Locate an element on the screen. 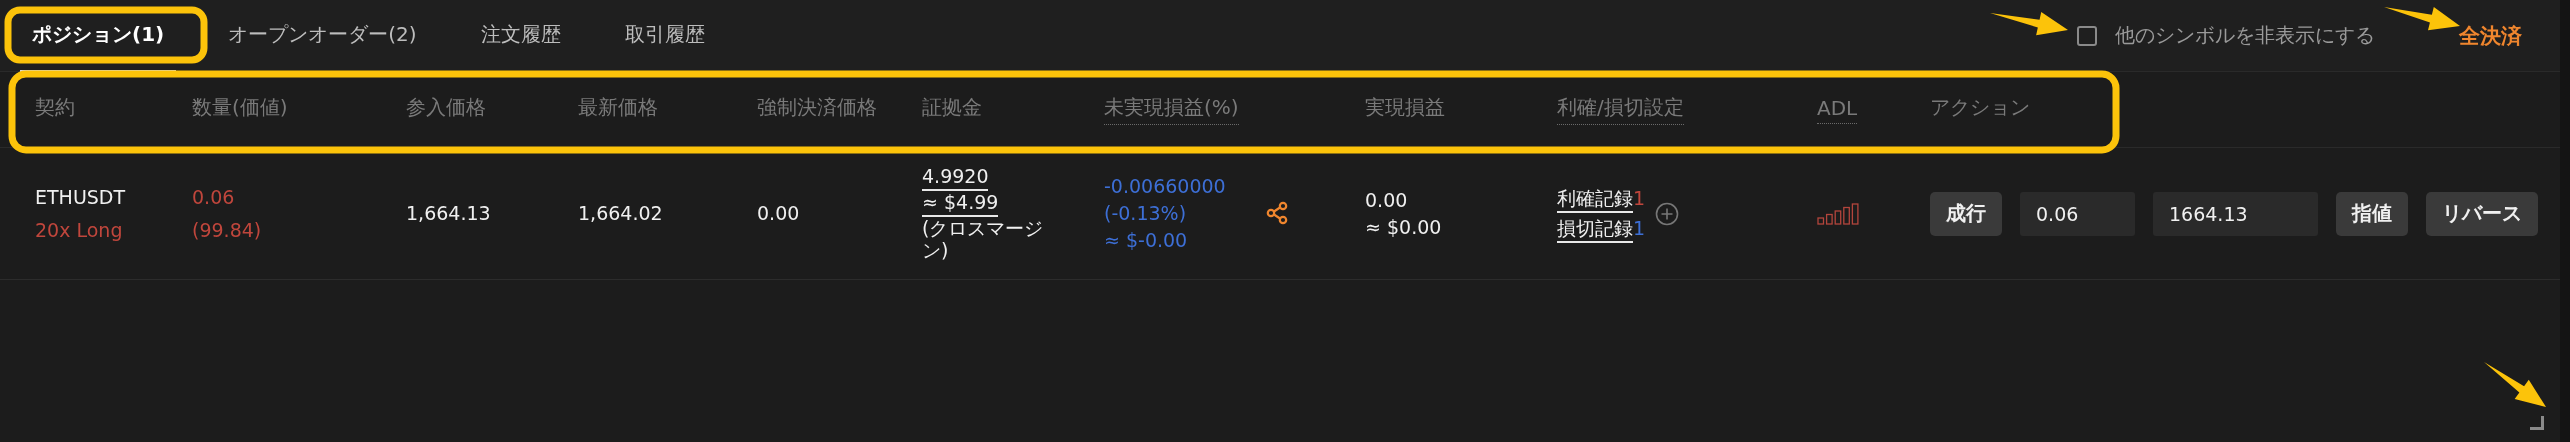 The image size is (2570, 442). unrealized-pnl: -0.00660000 is located at coordinates (1165, 187).